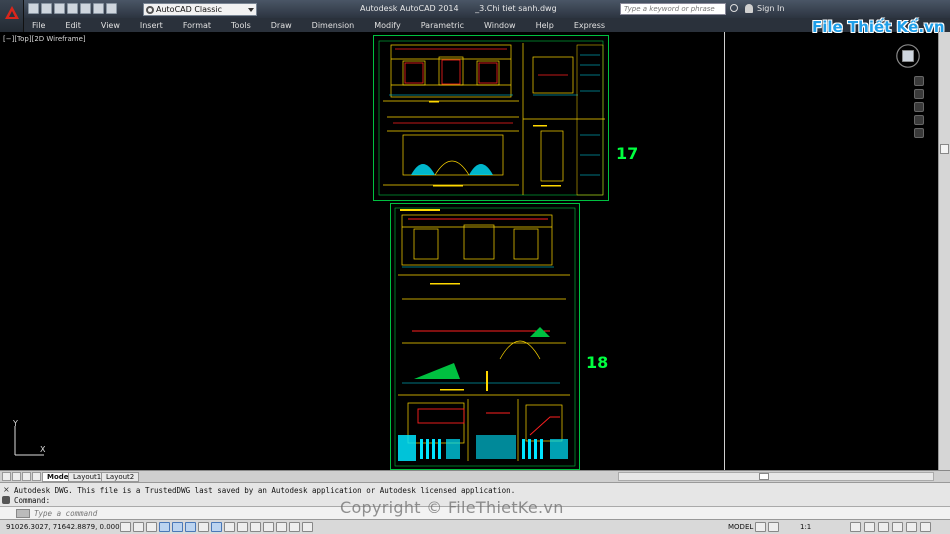  What do you see at coordinates (110, 25) in the screenshot?
I see `menu-view: View` at bounding box center [110, 25].